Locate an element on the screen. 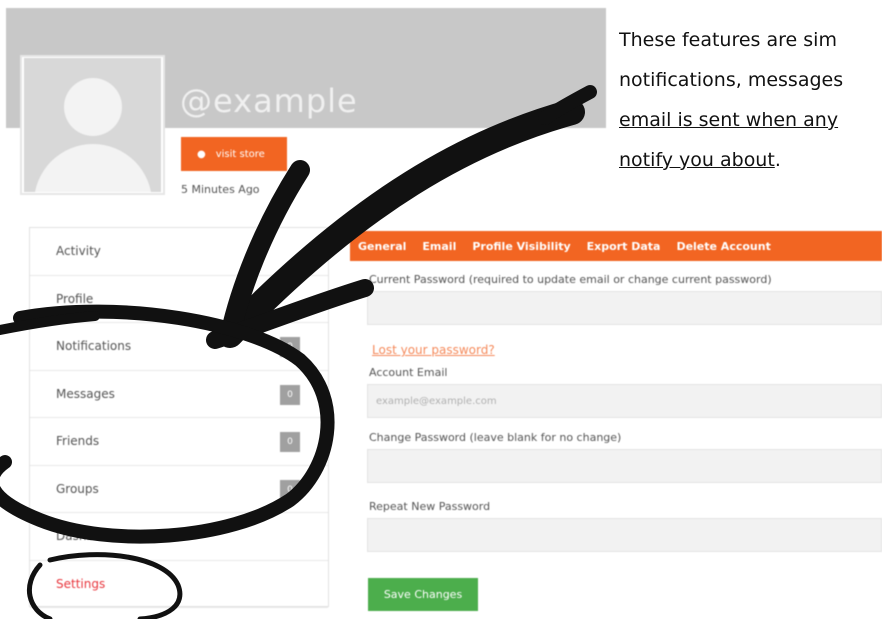 The image size is (882, 619). sidebar-item-settings: Settings is located at coordinates (179, 584).